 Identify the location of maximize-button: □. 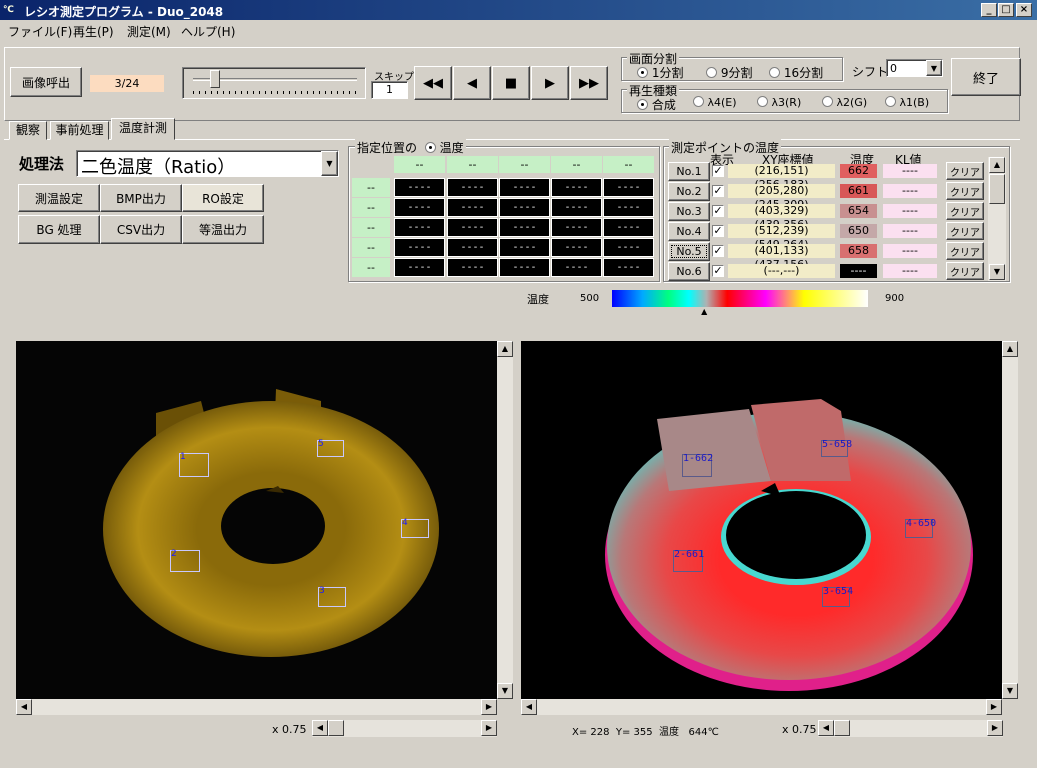
(1006, 10).